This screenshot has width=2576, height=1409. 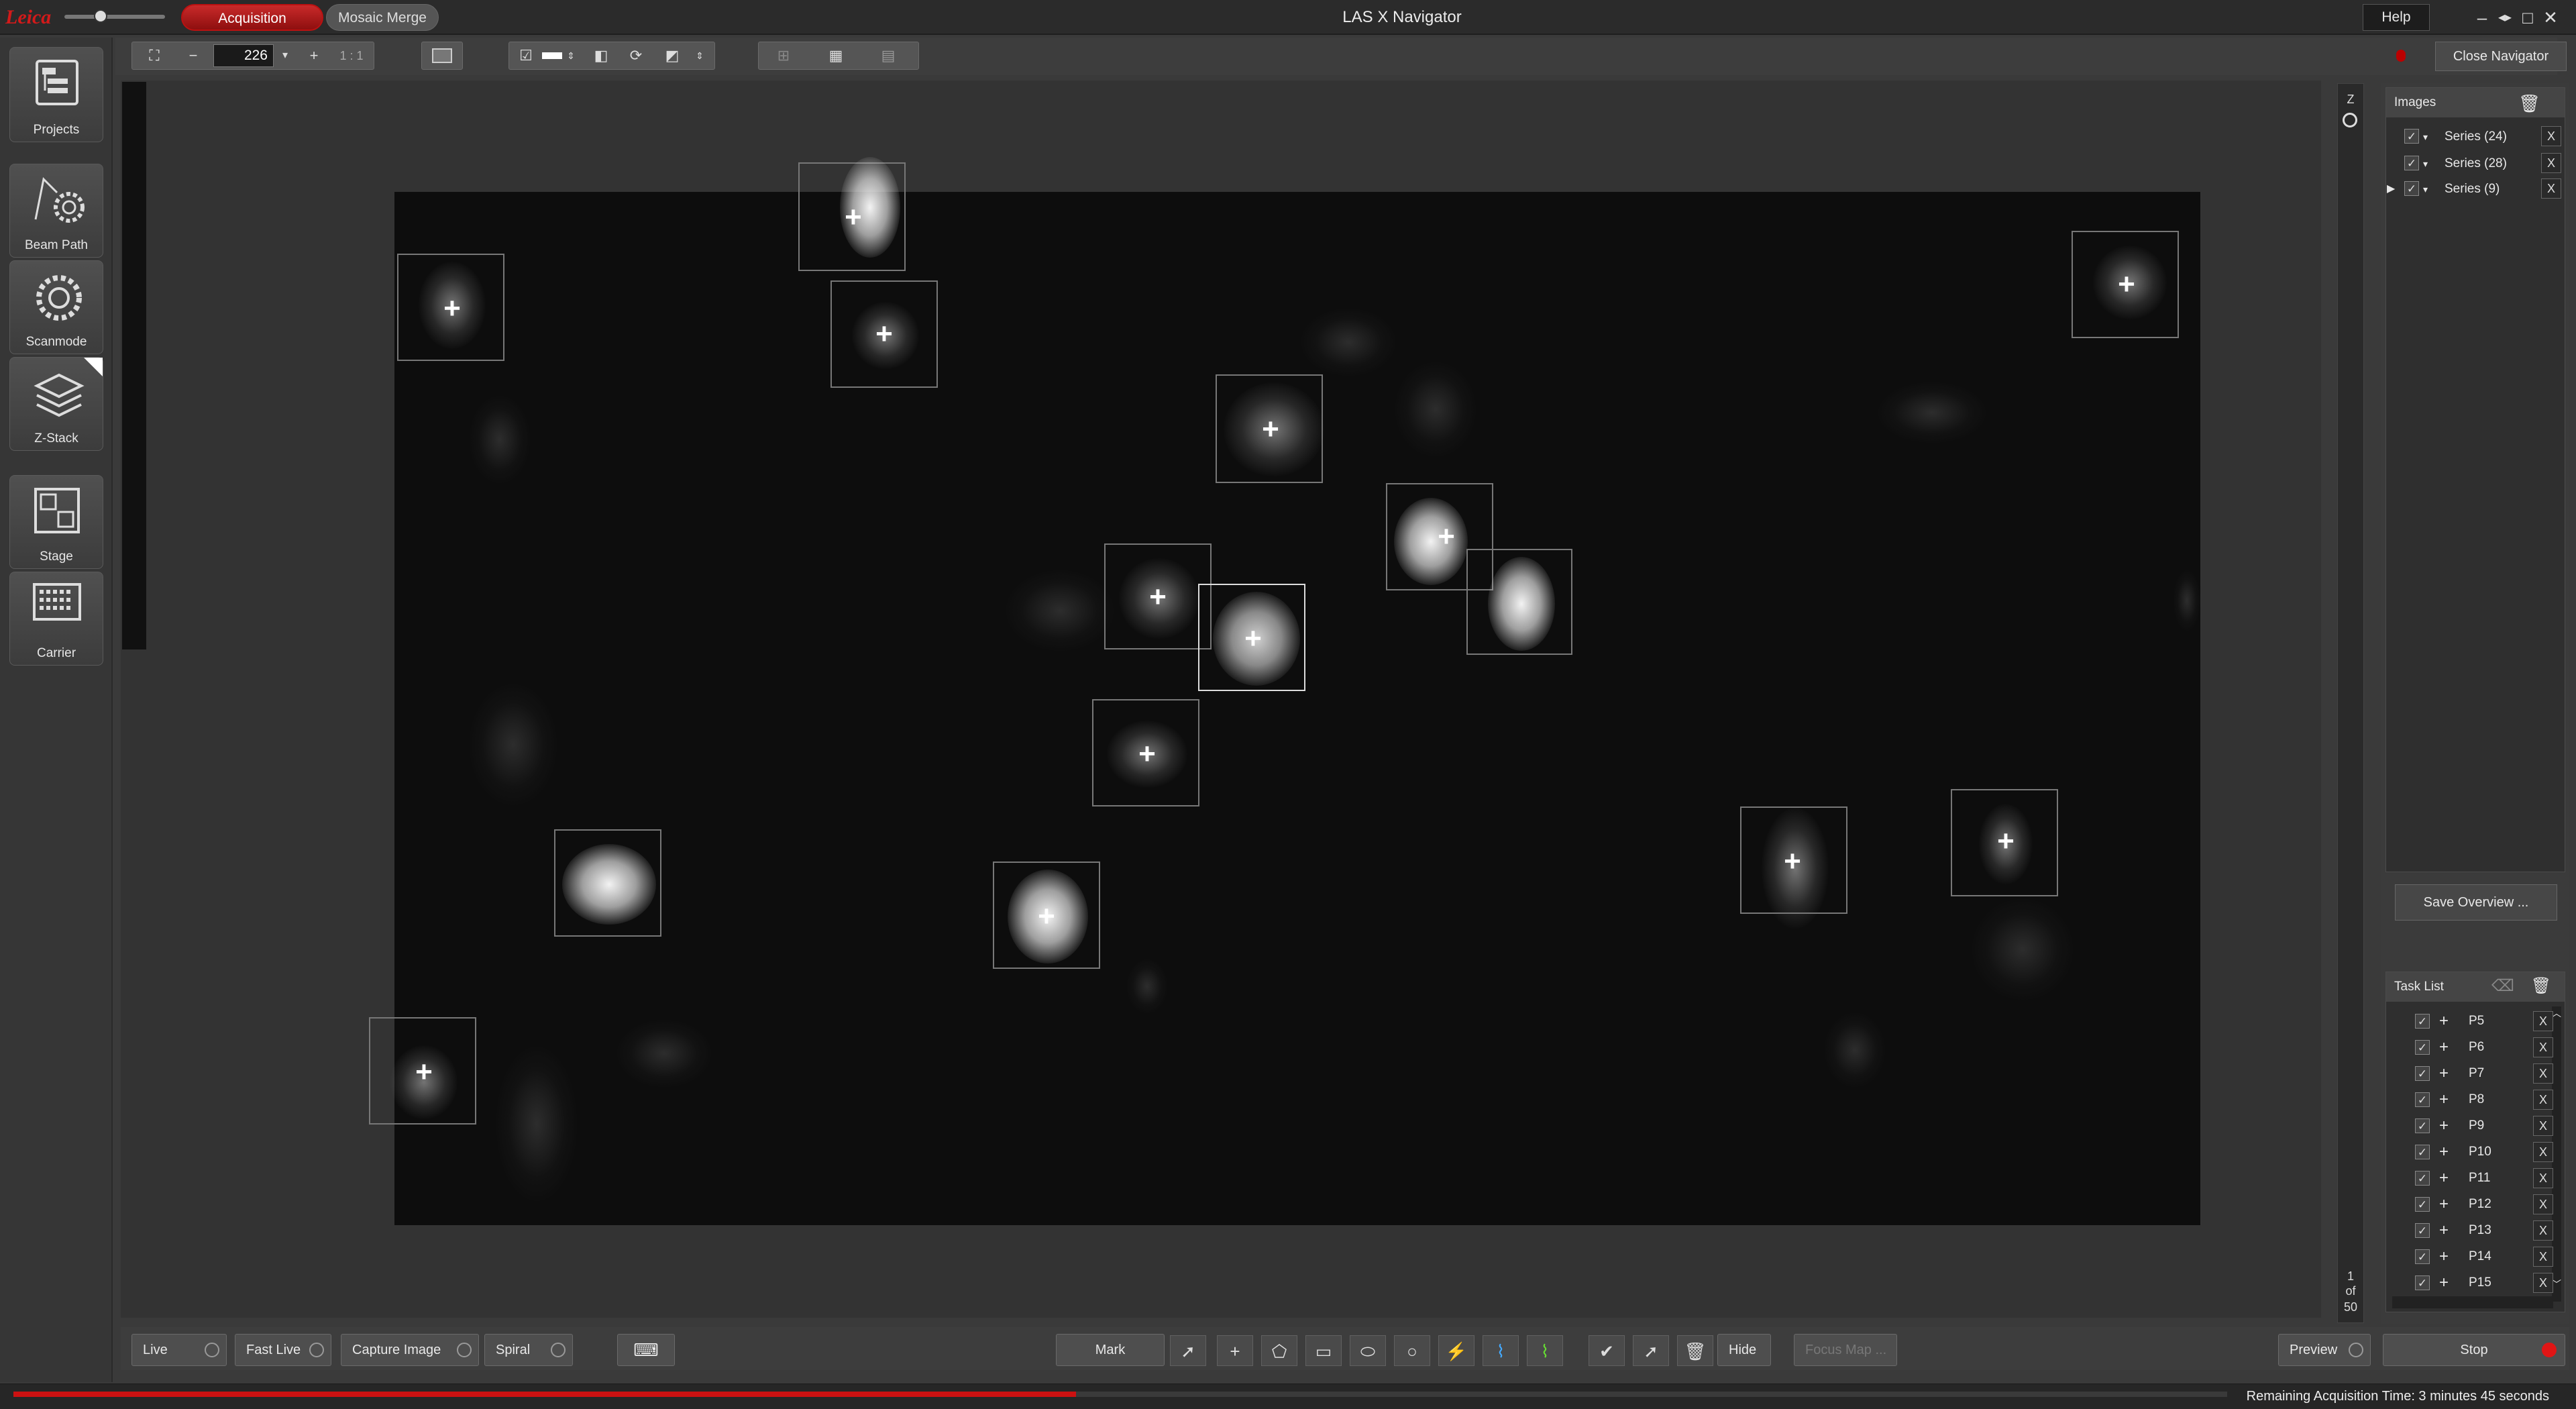 What do you see at coordinates (672, 55) in the screenshot?
I see `gradient-icon: ◩` at bounding box center [672, 55].